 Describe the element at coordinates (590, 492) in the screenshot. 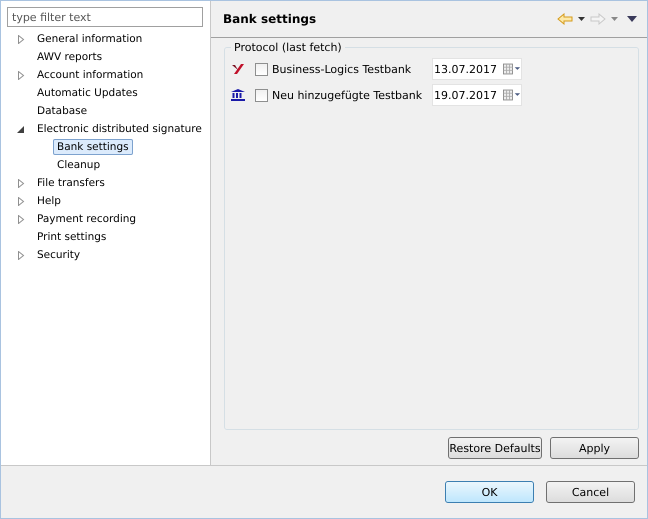

I see `cancel-button: Cancel` at that location.